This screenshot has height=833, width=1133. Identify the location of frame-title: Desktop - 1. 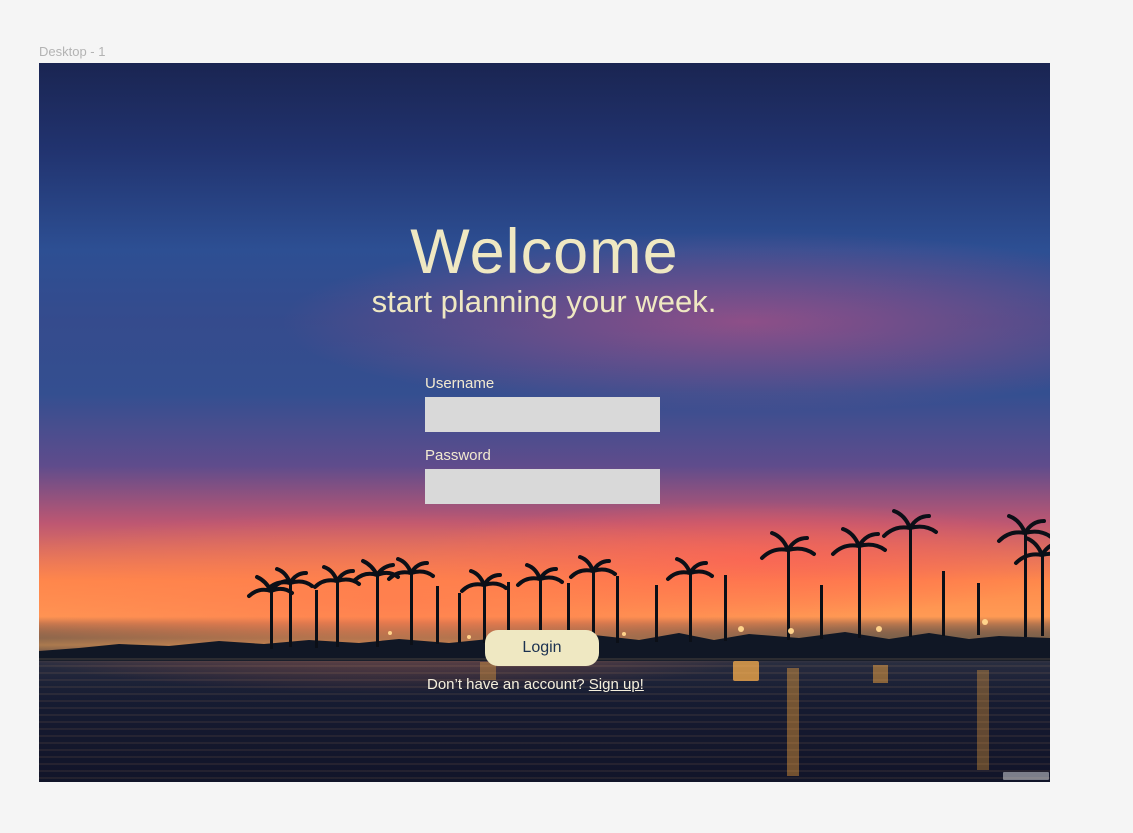
(72, 51).